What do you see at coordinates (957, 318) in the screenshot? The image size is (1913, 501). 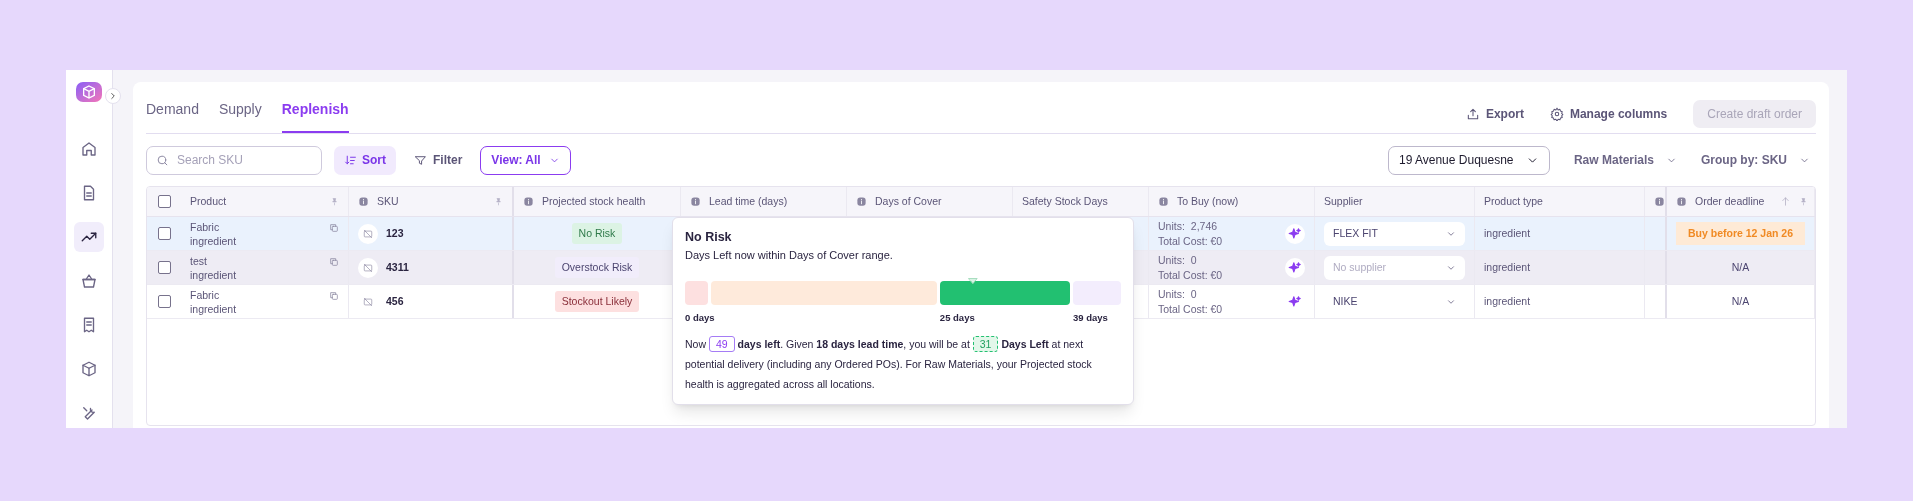 I see `range-label: 25 days` at bounding box center [957, 318].